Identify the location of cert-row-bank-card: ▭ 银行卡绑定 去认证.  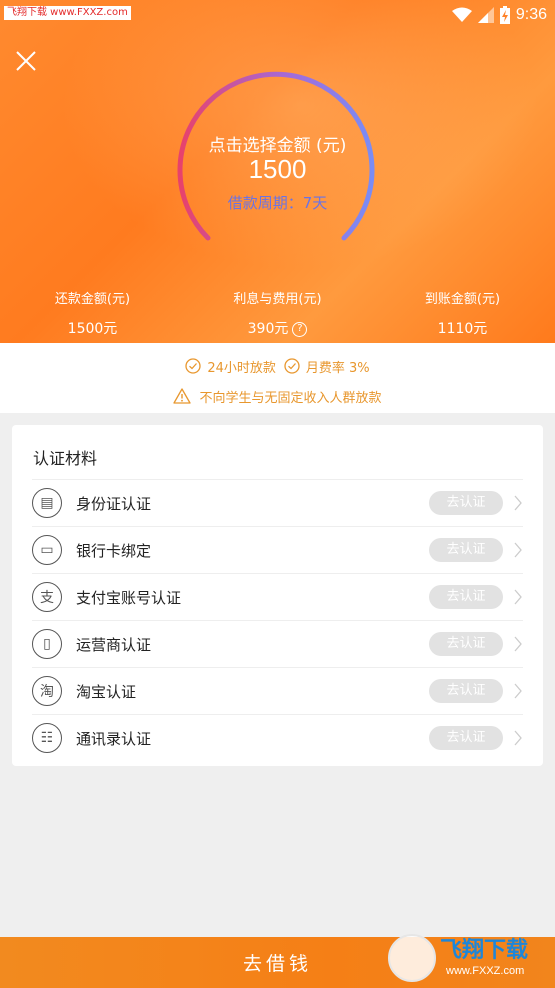
(277, 549).